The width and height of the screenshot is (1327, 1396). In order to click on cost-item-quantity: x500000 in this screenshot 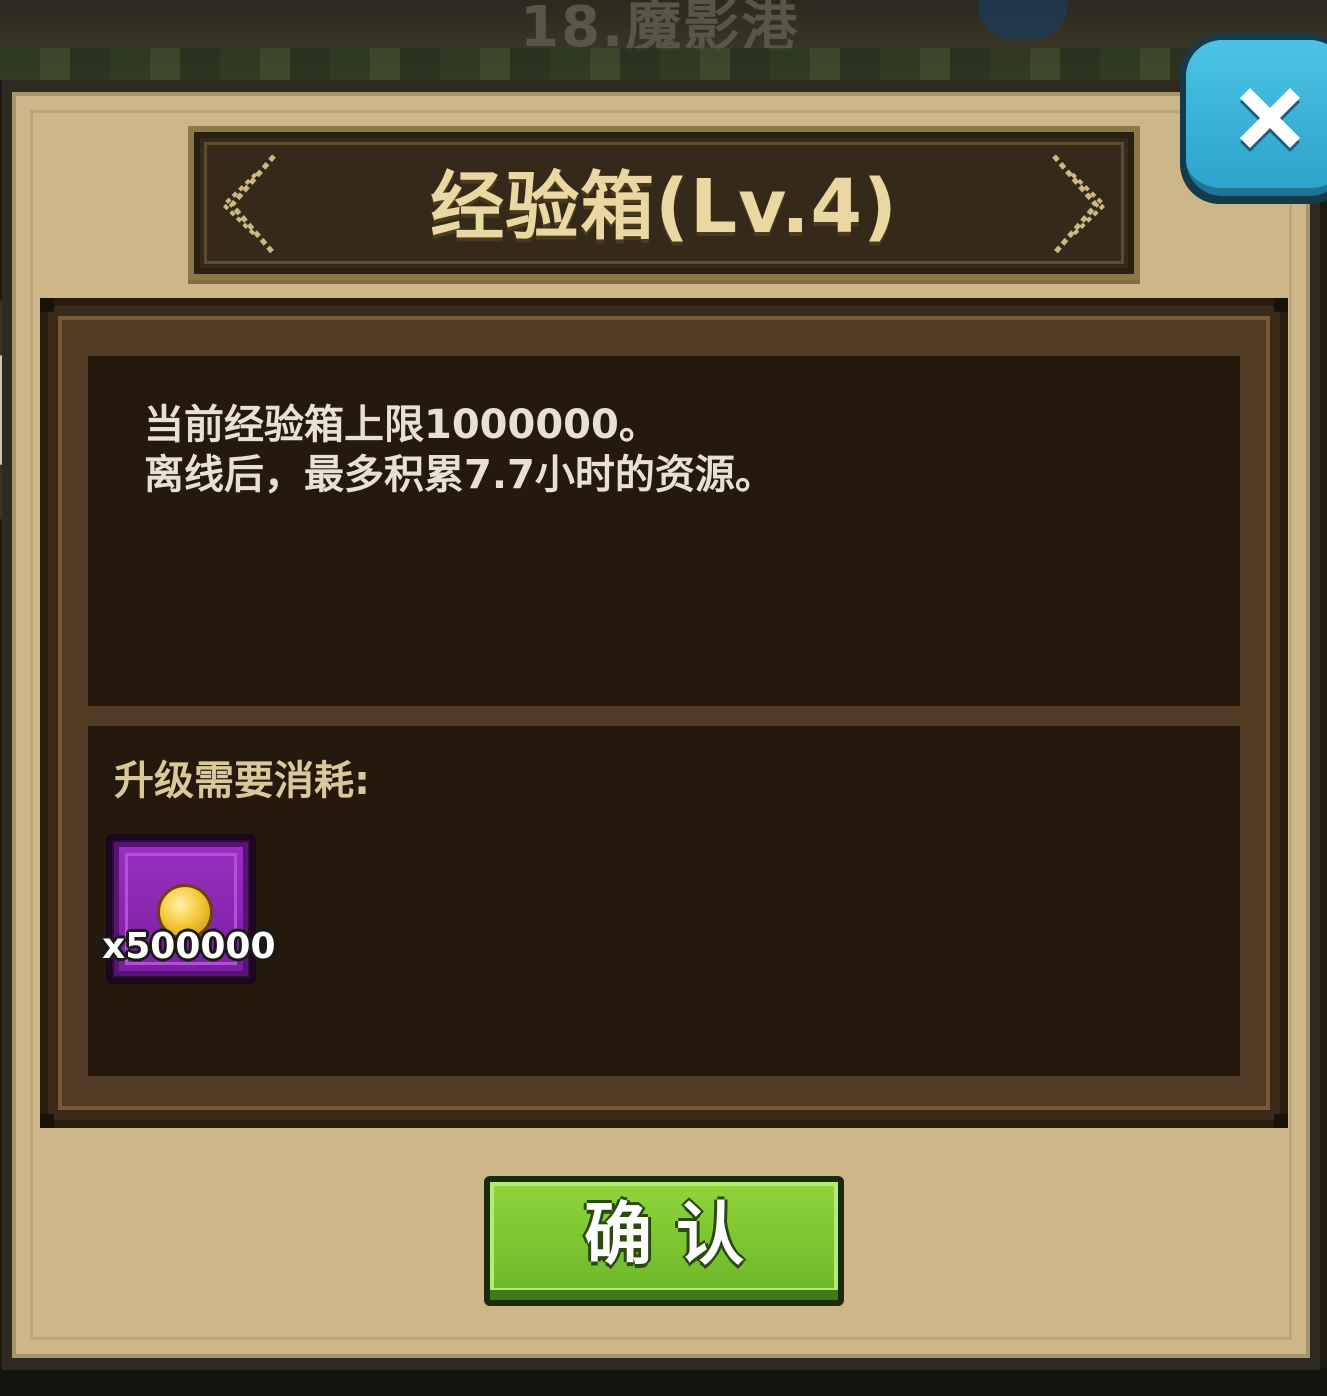, I will do `click(189, 946)`.